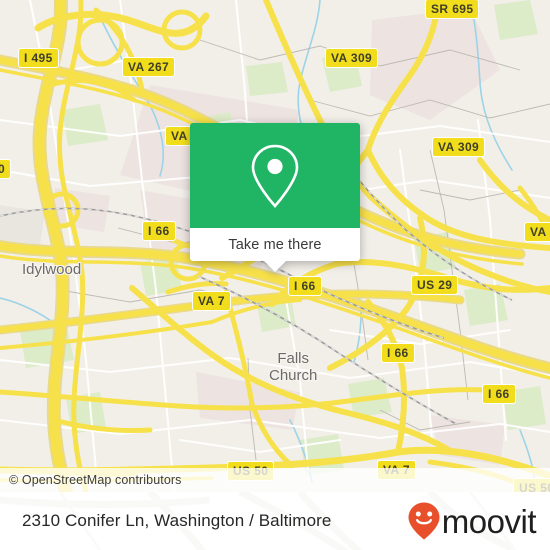 The width and height of the screenshot is (550, 550). What do you see at coordinates (537, 232) in the screenshot?
I see `highway-shield-va-edge: VA` at bounding box center [537, 232].